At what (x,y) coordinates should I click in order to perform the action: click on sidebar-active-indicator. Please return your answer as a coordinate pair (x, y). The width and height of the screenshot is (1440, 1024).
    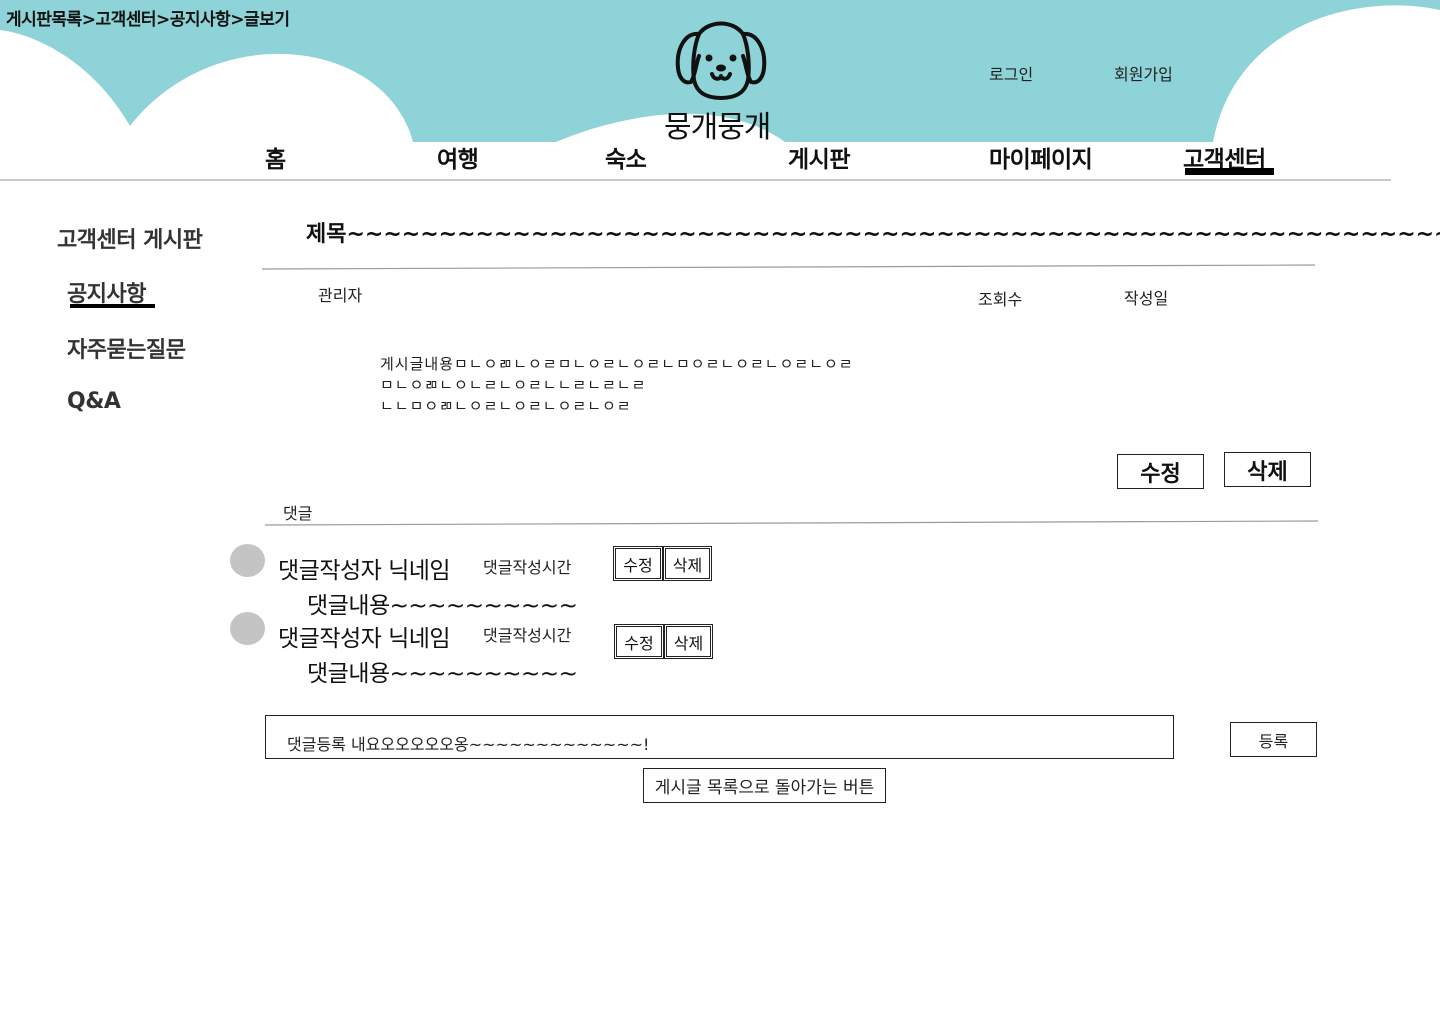
    Looking at the image, I should click on (112, 306).